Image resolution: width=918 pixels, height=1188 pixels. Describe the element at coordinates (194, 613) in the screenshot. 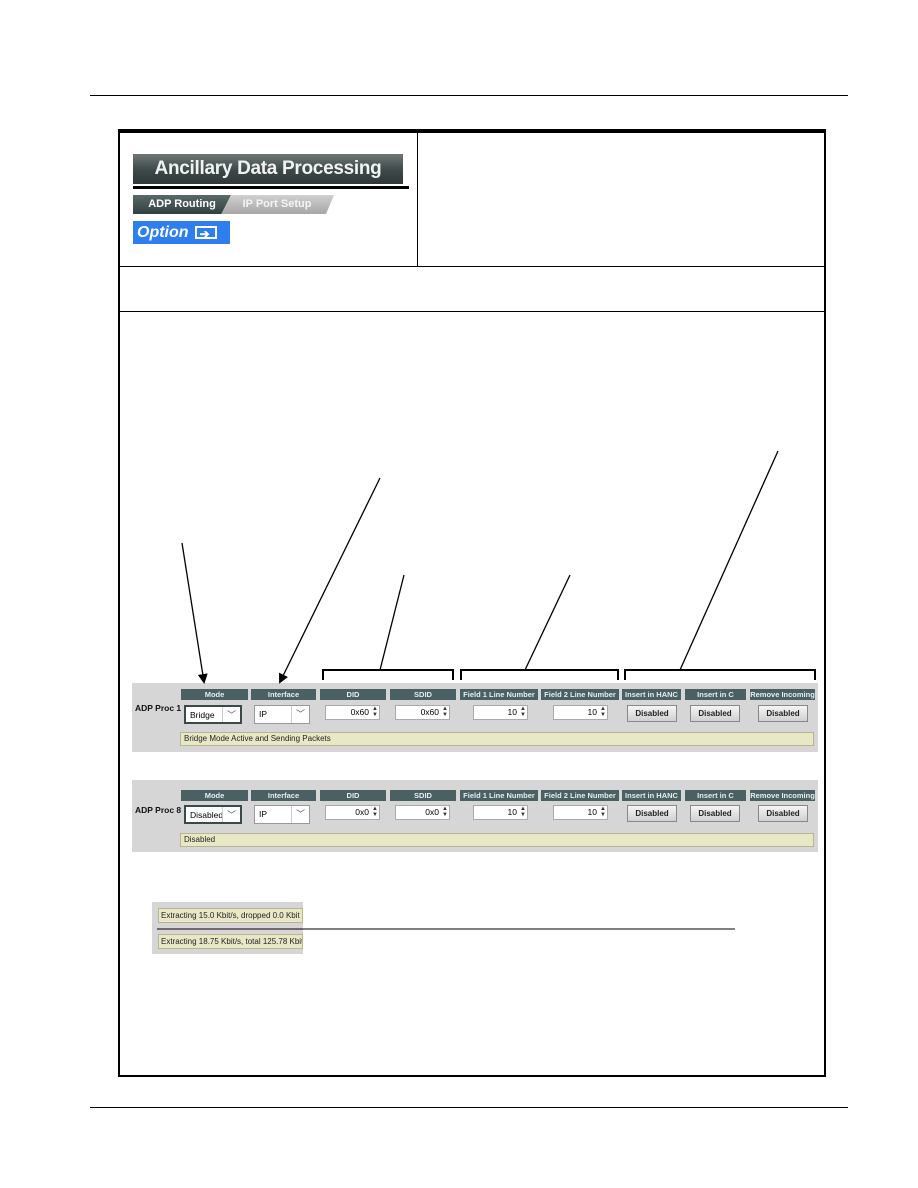

I see `callout-arrow-mode` at that location.